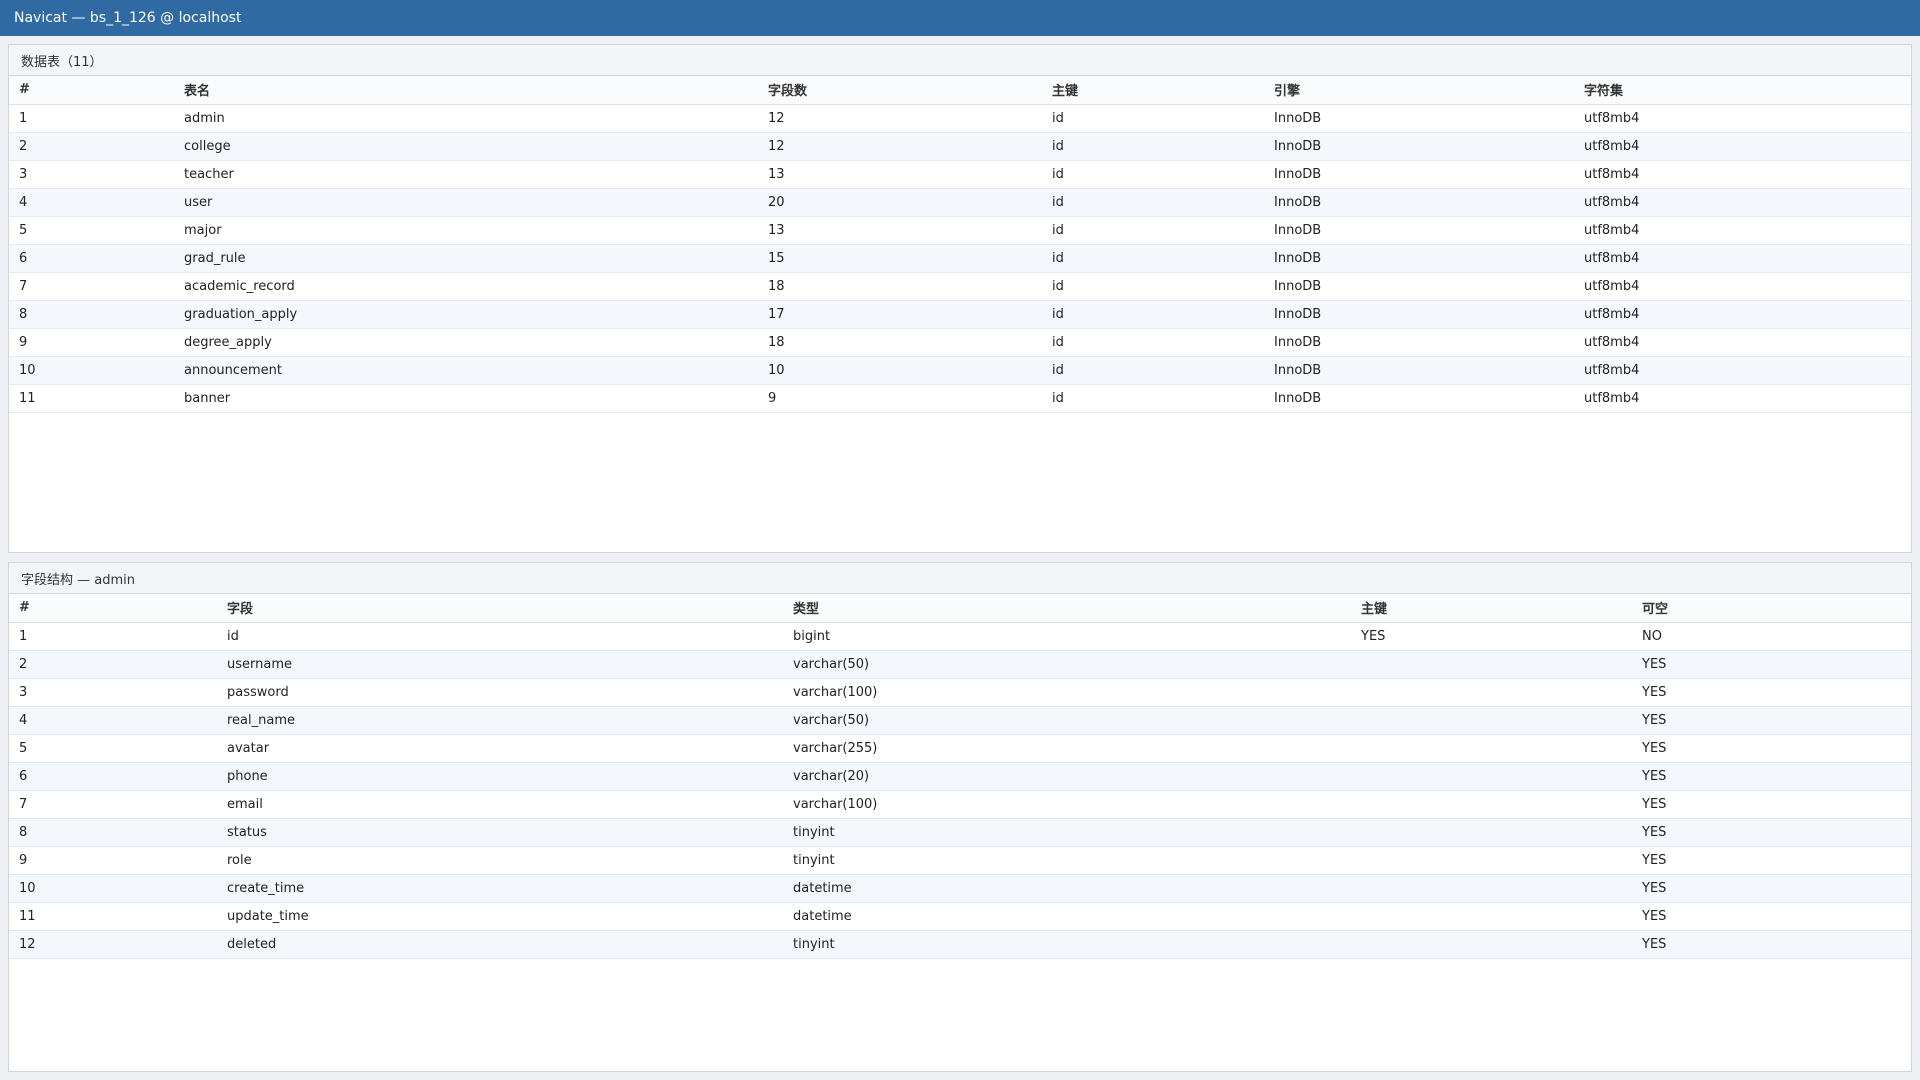 The height and width of the screenshot is (1080, 1920). Describe the element at coordinates (1067, 608) in the screenshot. I see `column-header: 类型` at that location.